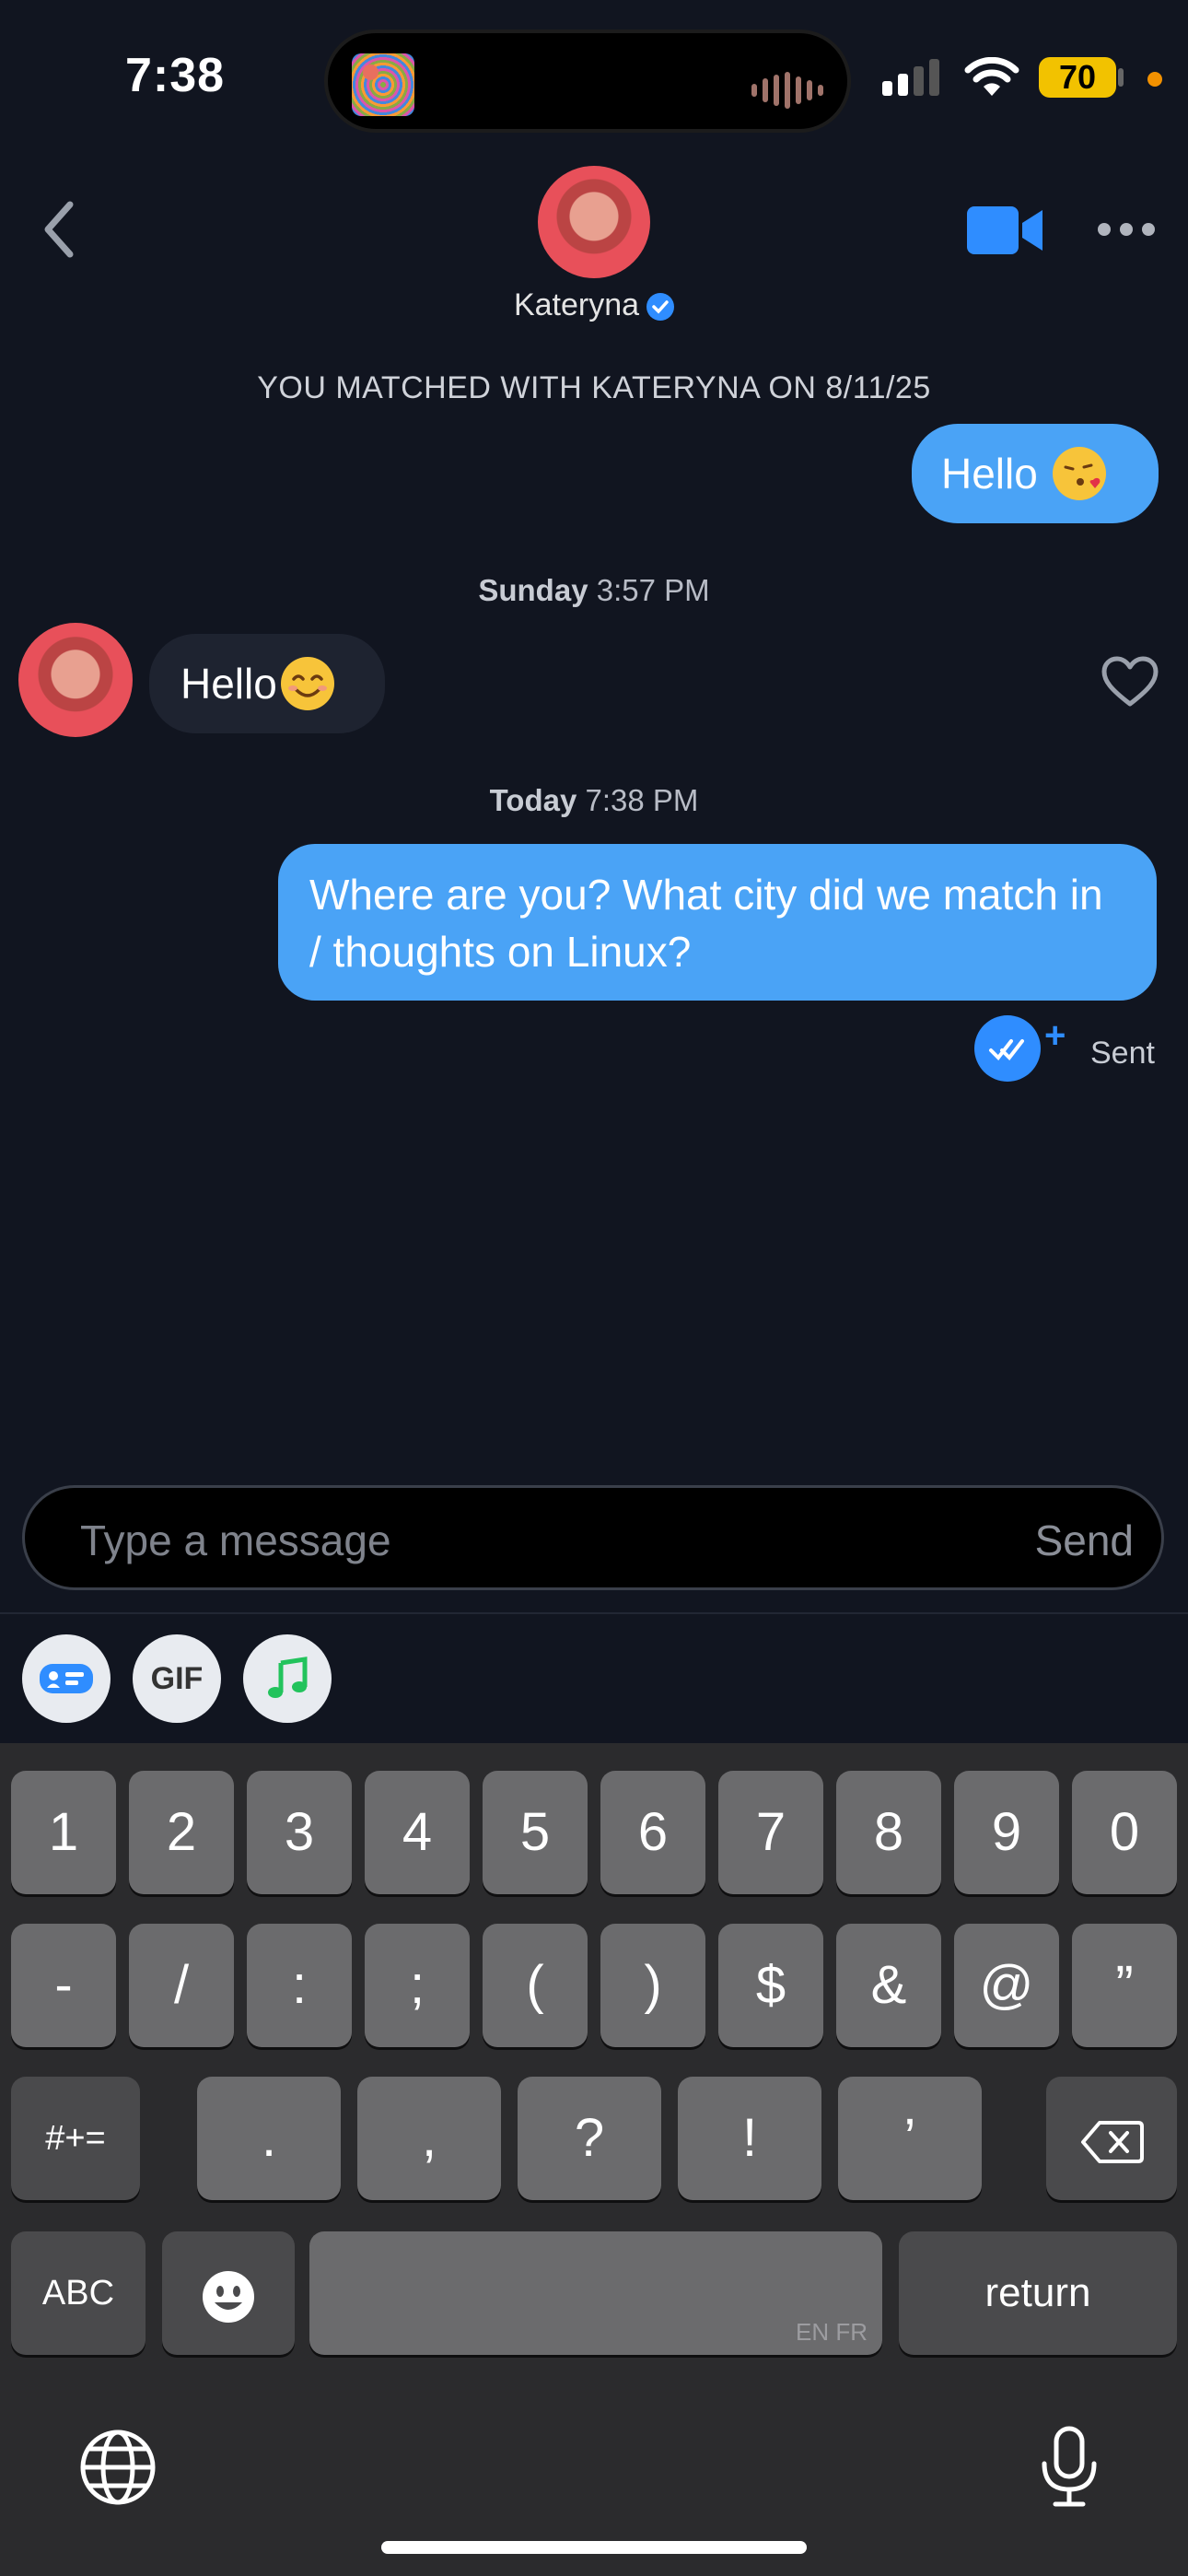 Image resolution: width=1188 pixels, height=2576 pixels. Describe the element at coordinates (1084, 1540) in the screenshot. I see `send-button: Send` at that location.